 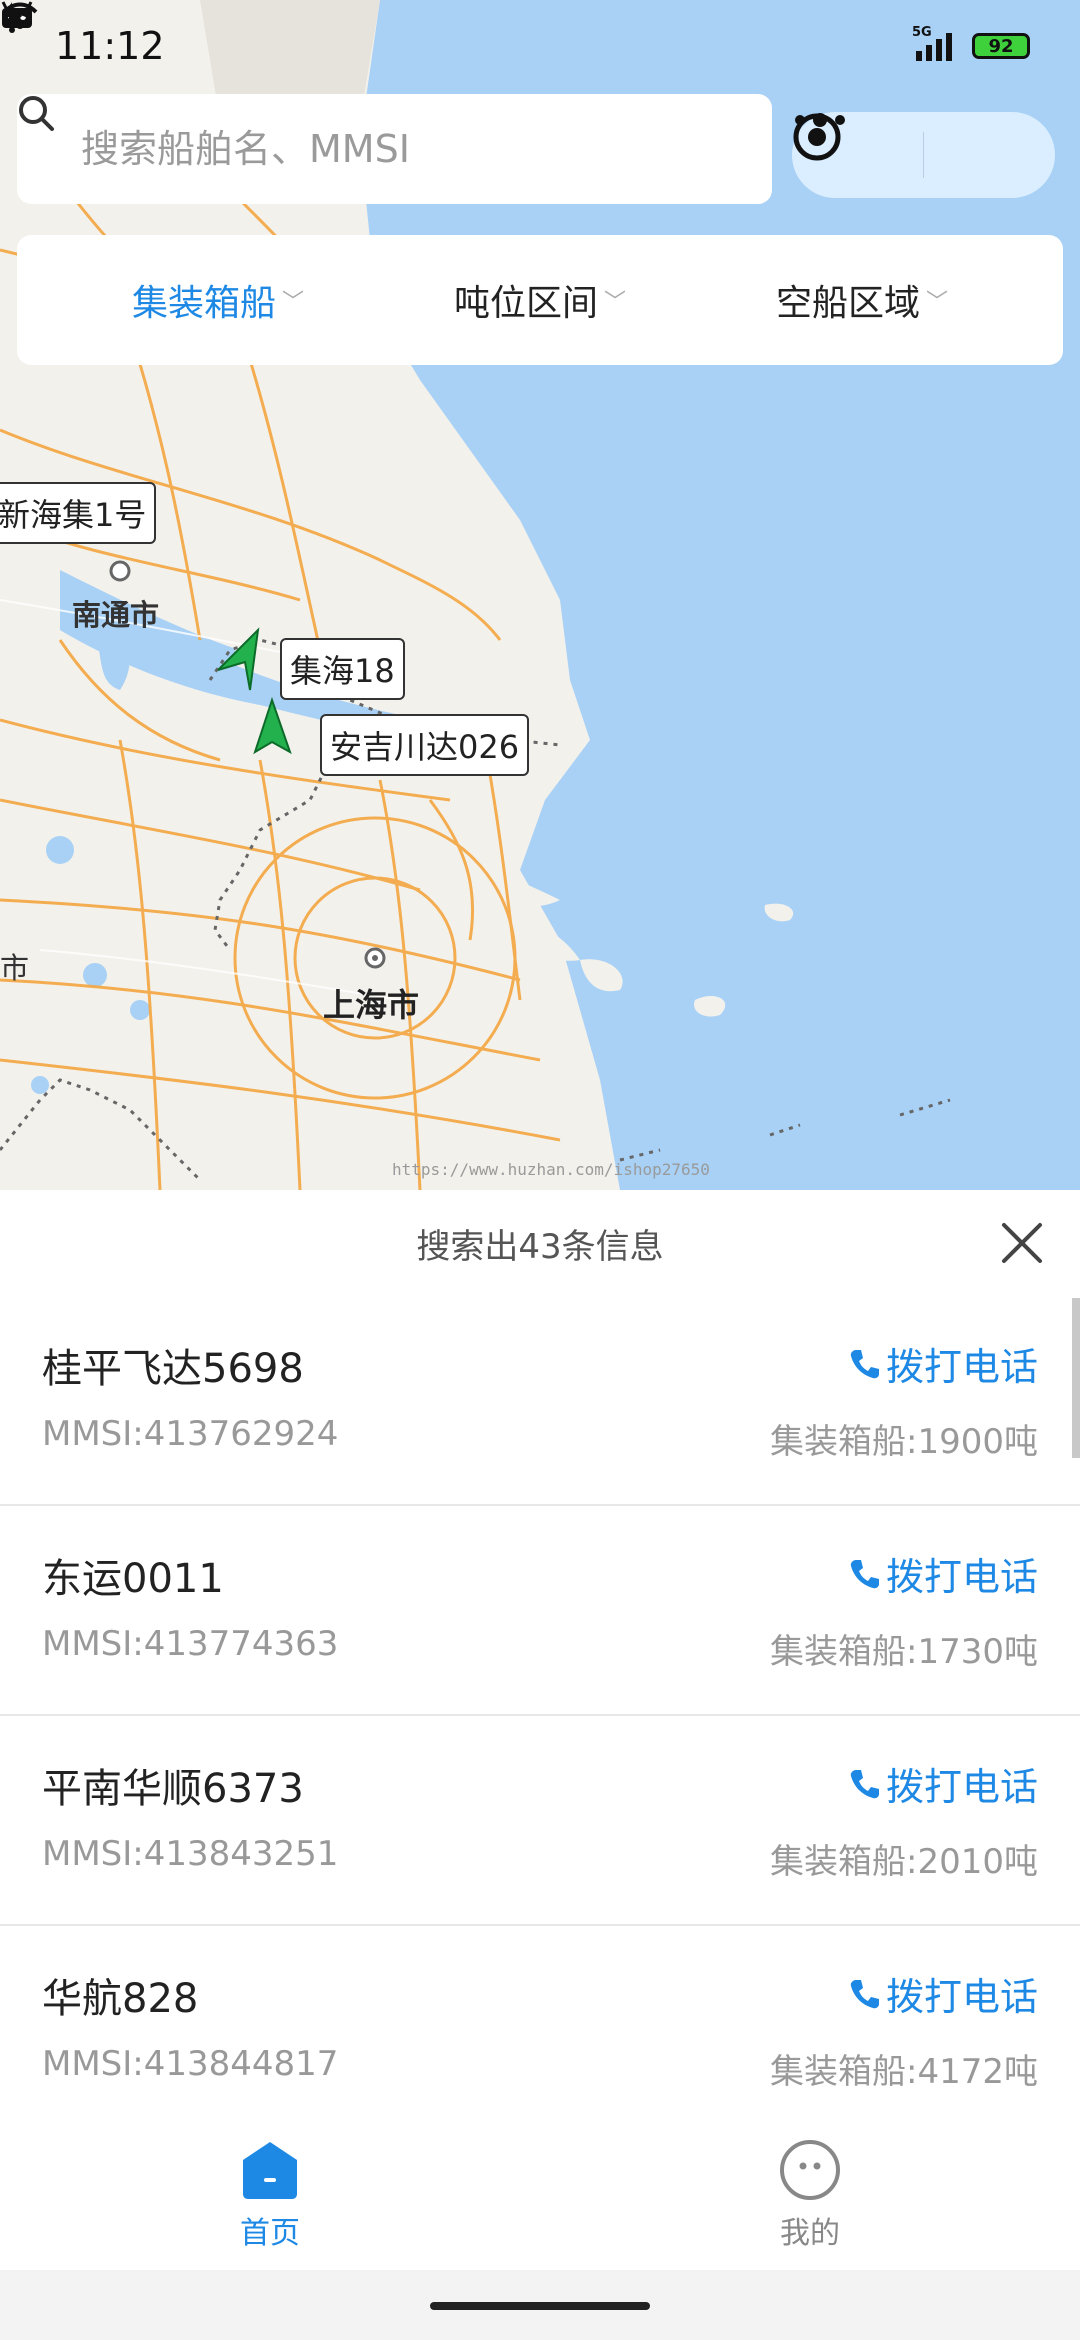 I want to click on status-bar: 11:12 5G 92, so click(x=540, y=46).